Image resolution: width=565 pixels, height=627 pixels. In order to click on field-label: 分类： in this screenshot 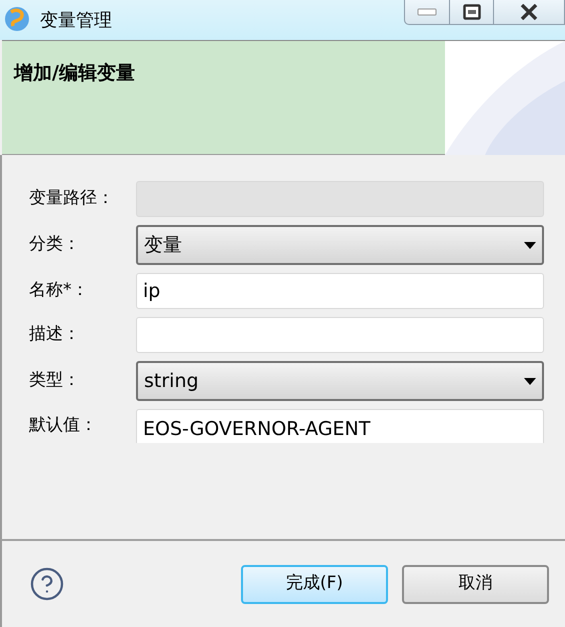, I will do `click(55, 244)`.